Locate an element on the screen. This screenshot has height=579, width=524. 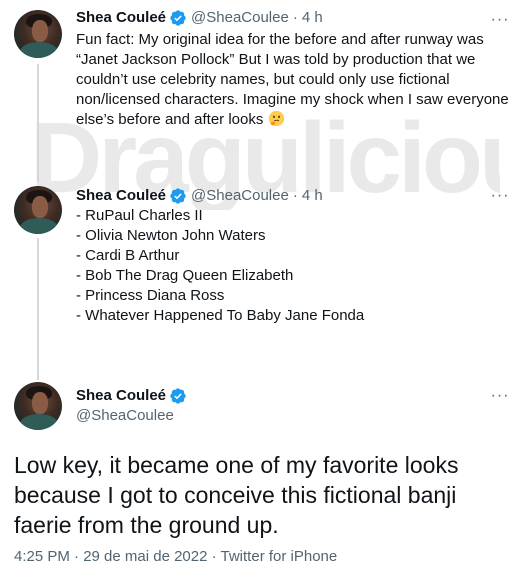
list-item: - Olivia Newton John Waters is located at coordinates (171, 235).